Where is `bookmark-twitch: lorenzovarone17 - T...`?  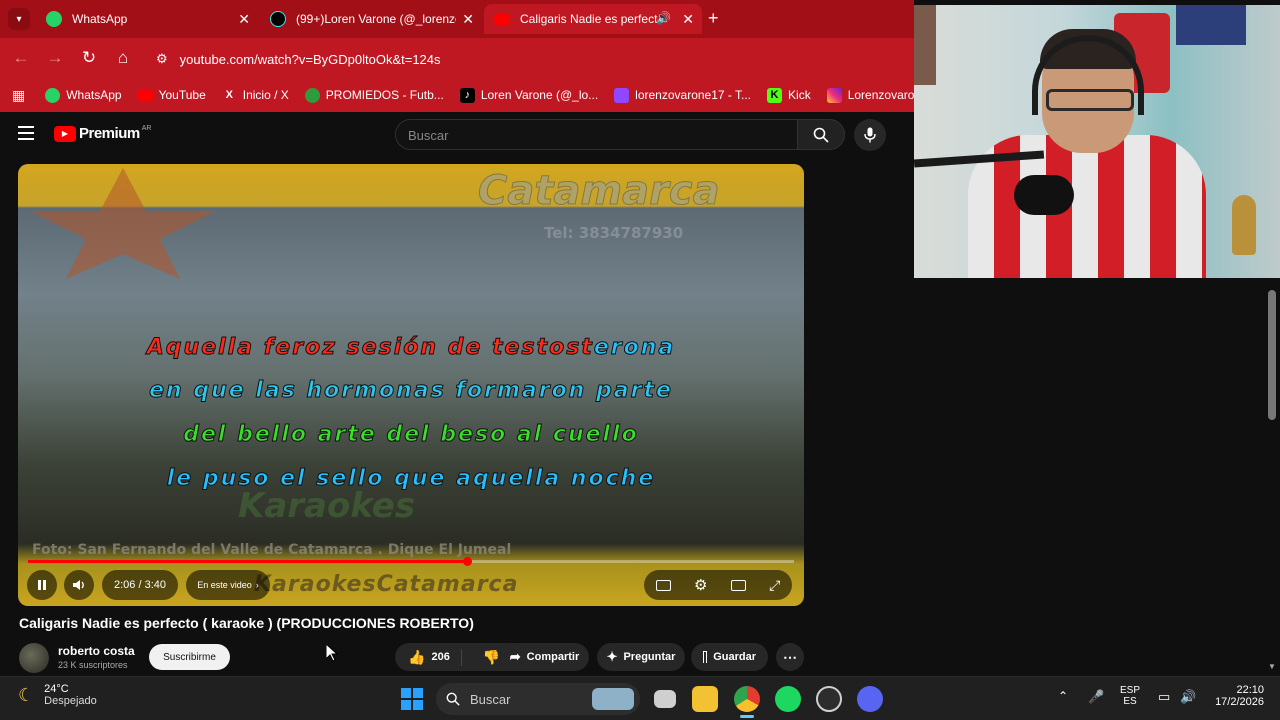
bookmark-twitch: lorenzovarone17 - T... is located at coordinates (682, 95).